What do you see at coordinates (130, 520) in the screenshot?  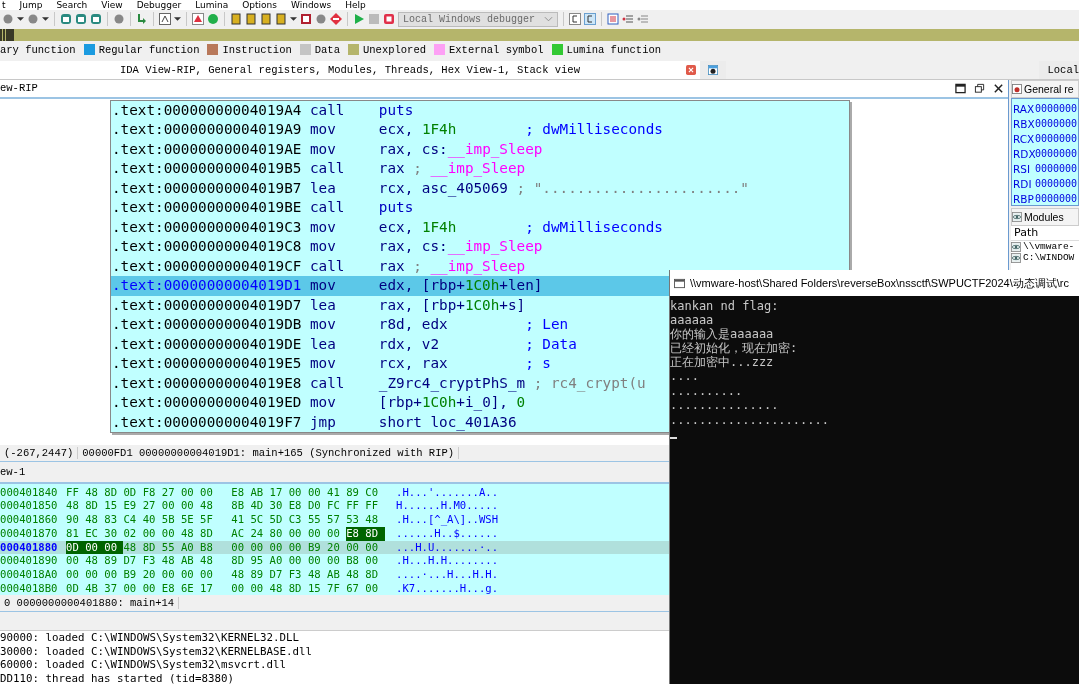 I see `hex-byte: C4` at bounding box center [130, 520].